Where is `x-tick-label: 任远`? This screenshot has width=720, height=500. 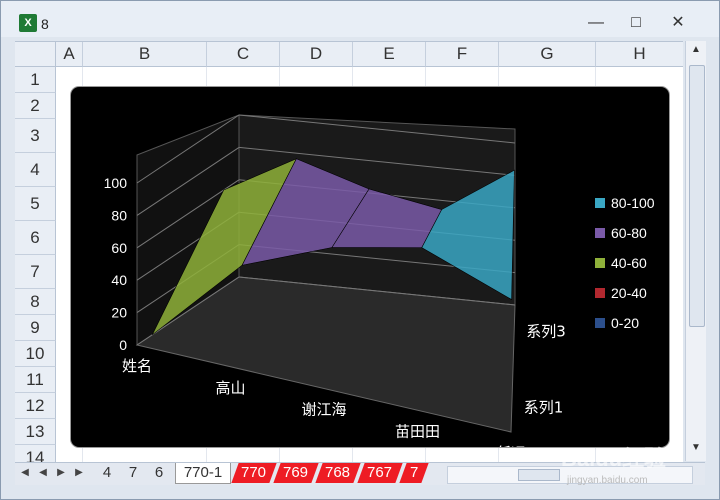 x-tick-label: 任远 is located at coordinates (511, 445).